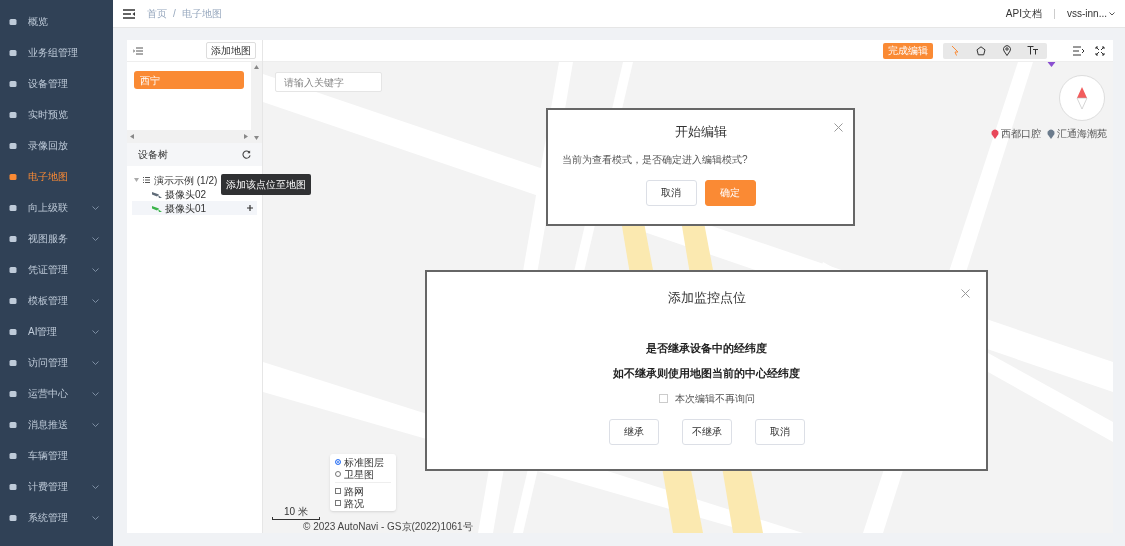  What do you see at coordinates (186, 180) in the screenshot?
I see `group-label: 演示示例 (1/2)` at bounding box center [186, 180].